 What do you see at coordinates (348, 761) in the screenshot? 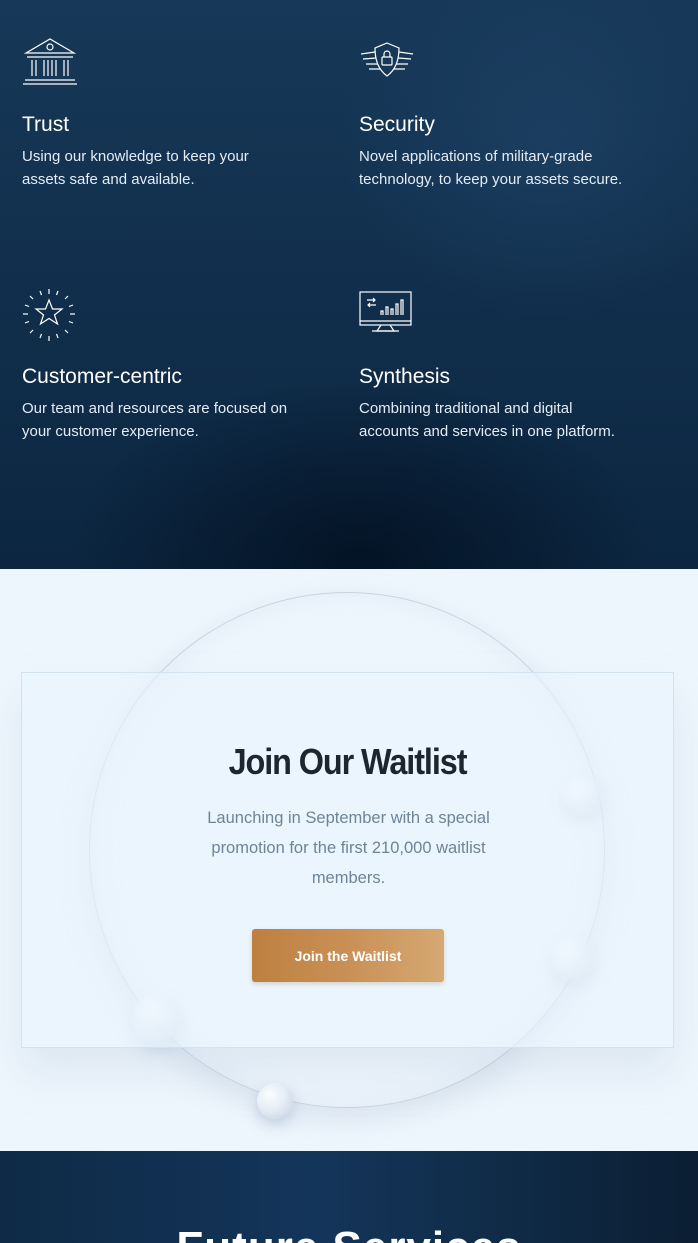
I see `waitlist-title: Join Our Waitlist` at bounding box center [348, 761].